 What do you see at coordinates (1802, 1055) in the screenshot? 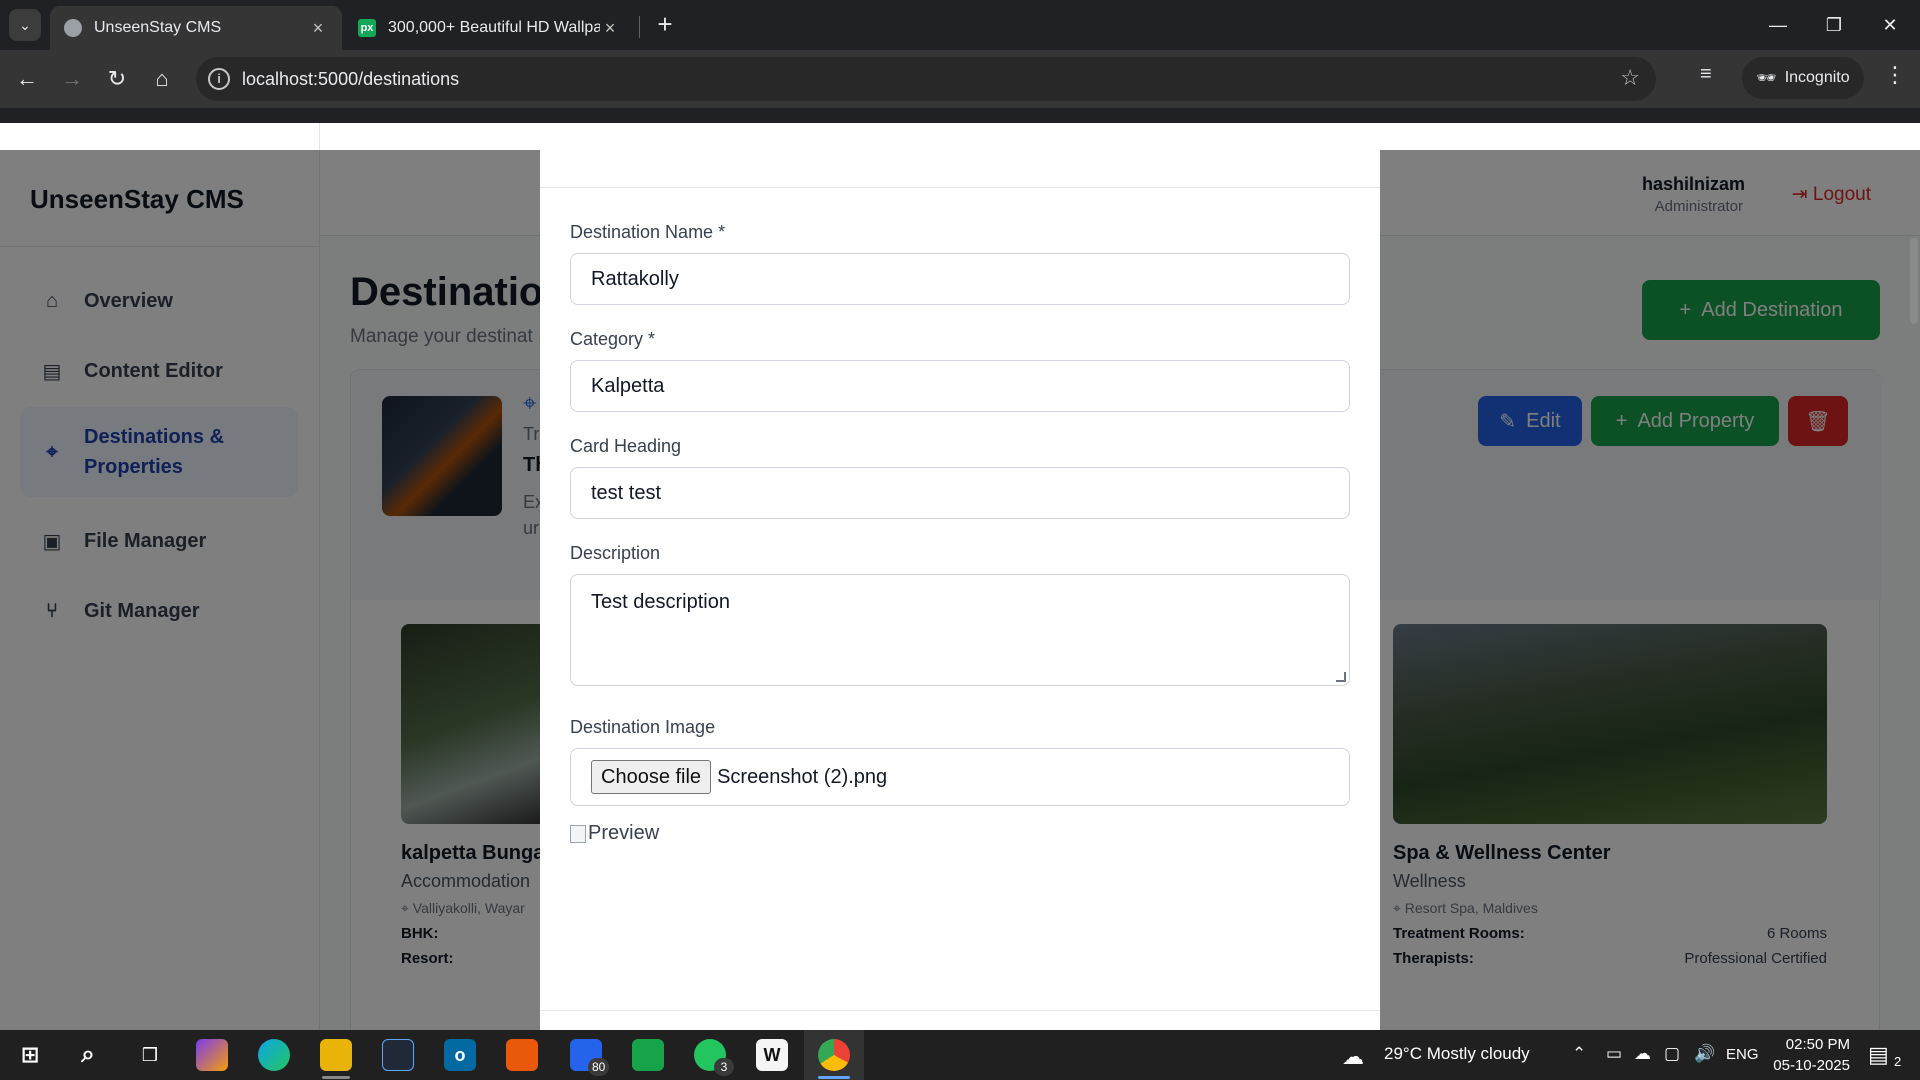
I see `clock: 02:50 PM 05-10-2025` at bounding box center [1802, 1055].